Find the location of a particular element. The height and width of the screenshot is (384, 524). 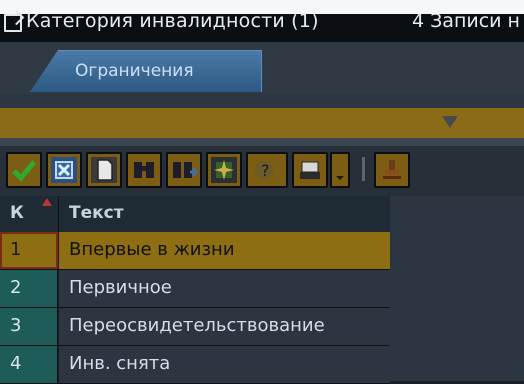

info-bar is located at coordinates (262, 101).